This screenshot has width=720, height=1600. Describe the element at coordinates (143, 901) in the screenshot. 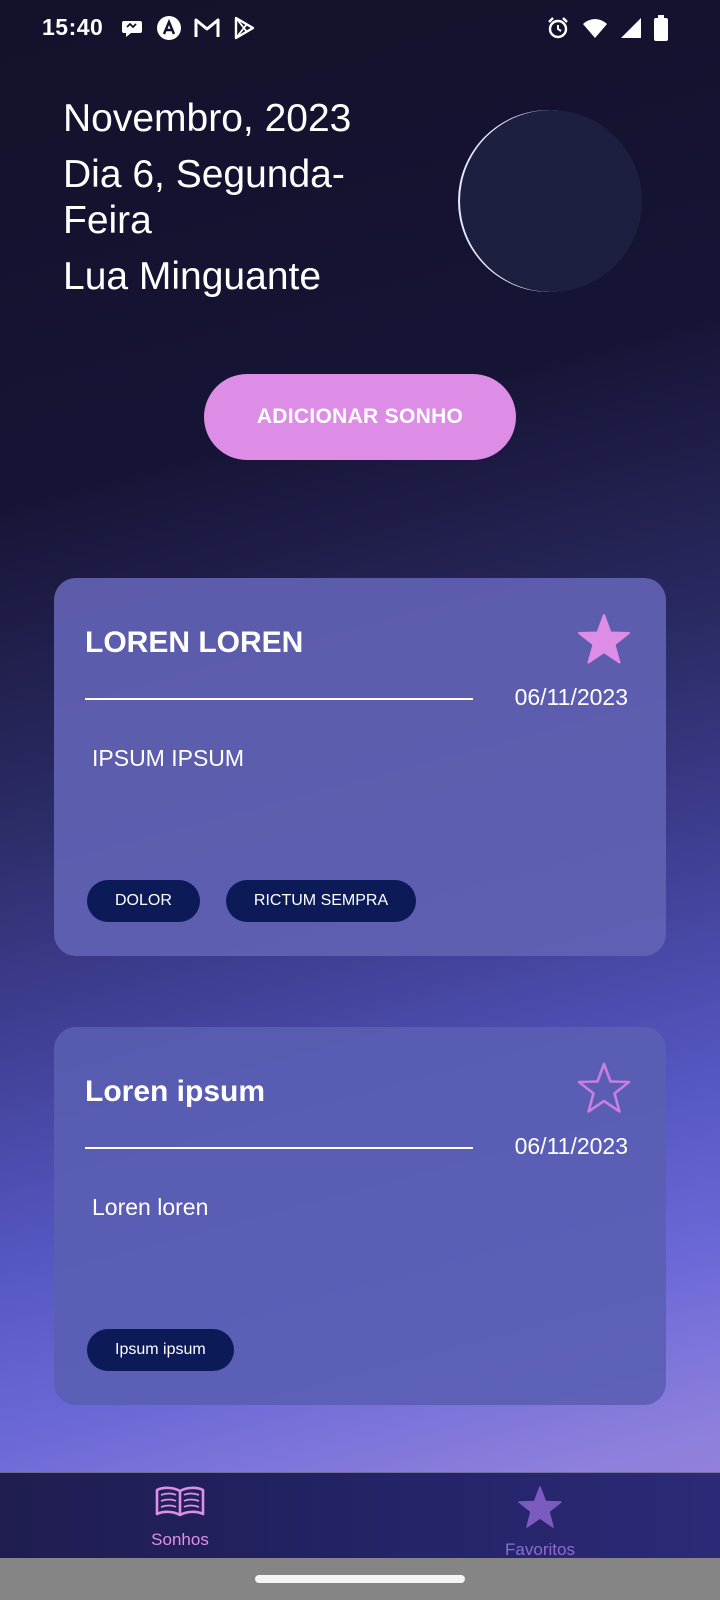

I see `tag-chip: DOLOR` at that location.